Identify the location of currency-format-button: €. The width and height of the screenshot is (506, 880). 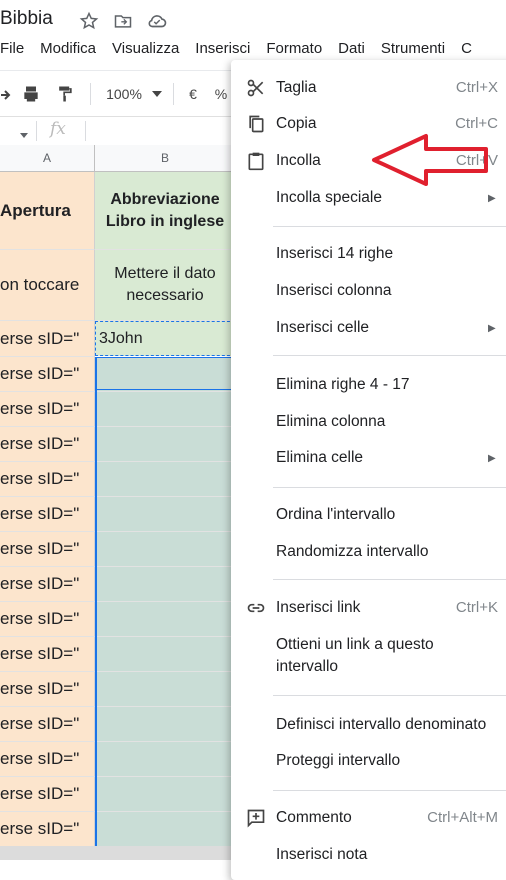
(193, 94).